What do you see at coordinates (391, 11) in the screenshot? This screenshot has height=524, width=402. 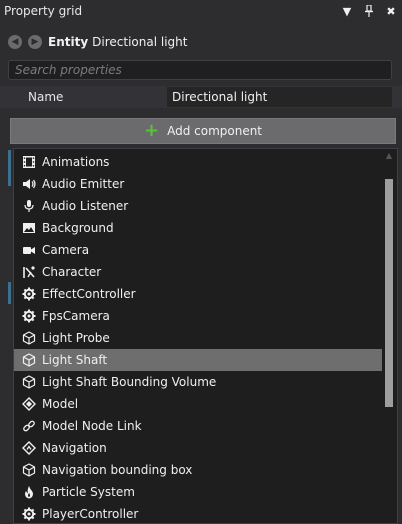 I see `close-icon: ✖` at bounding box center [391, 11].